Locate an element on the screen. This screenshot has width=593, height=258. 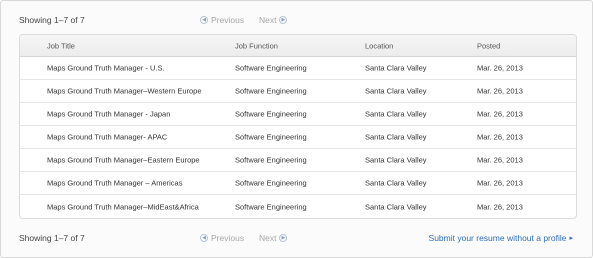
column-header-posted: Posted is located at coordinates (488, 45).